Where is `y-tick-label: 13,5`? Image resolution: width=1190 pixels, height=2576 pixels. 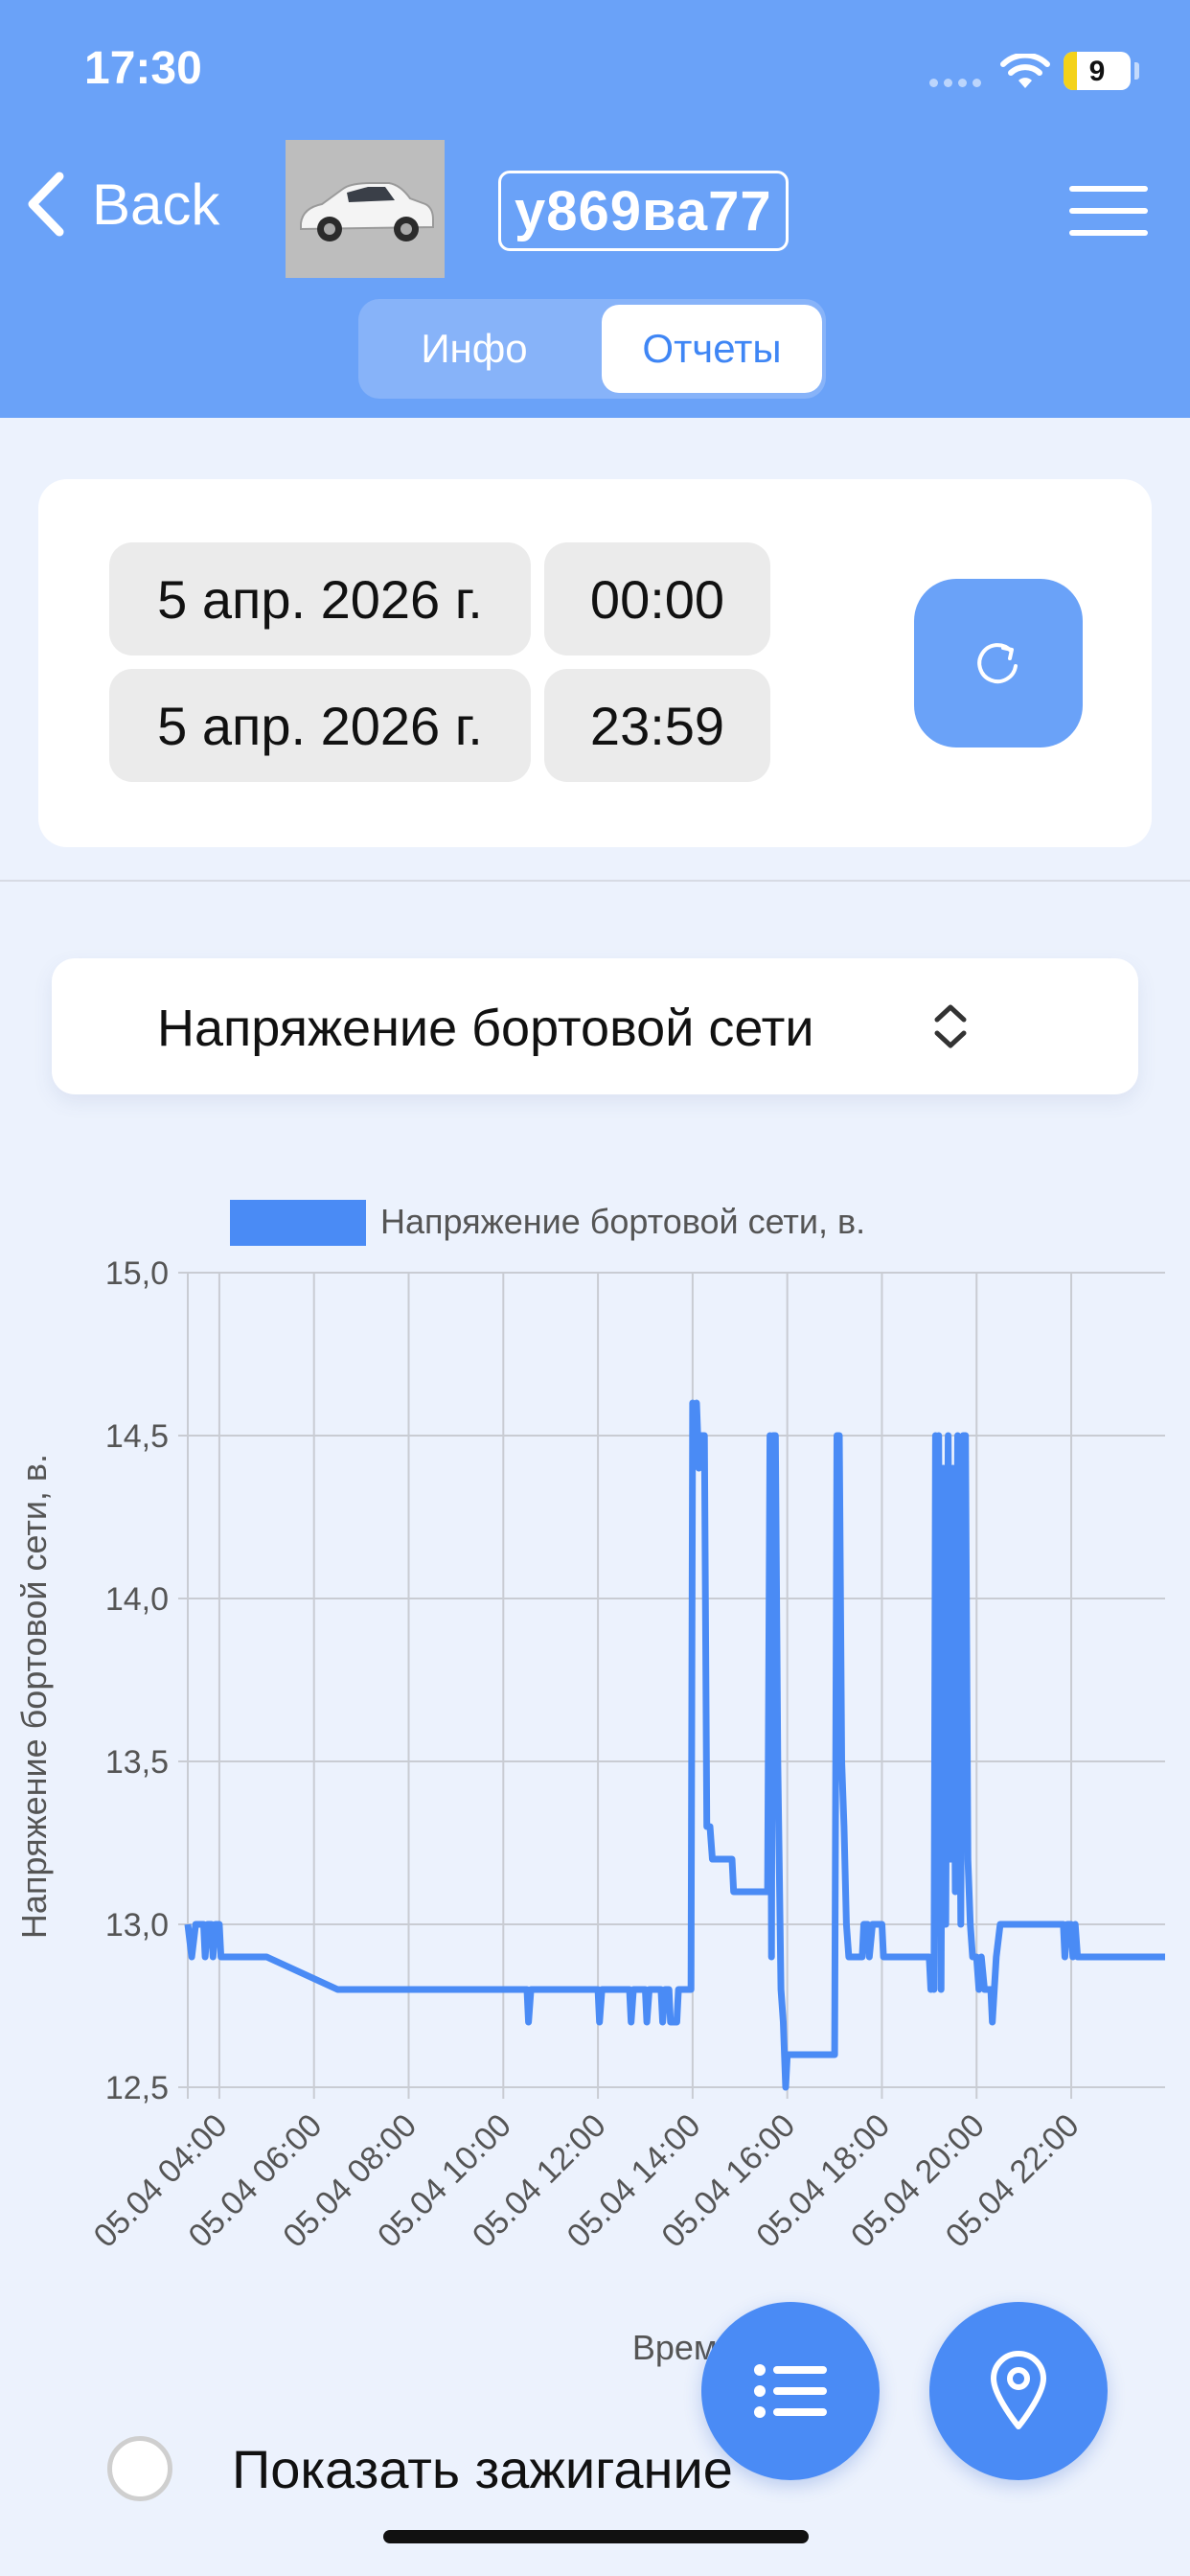
y-tick-label: 13,5 is located at coordinates (137, 1763).